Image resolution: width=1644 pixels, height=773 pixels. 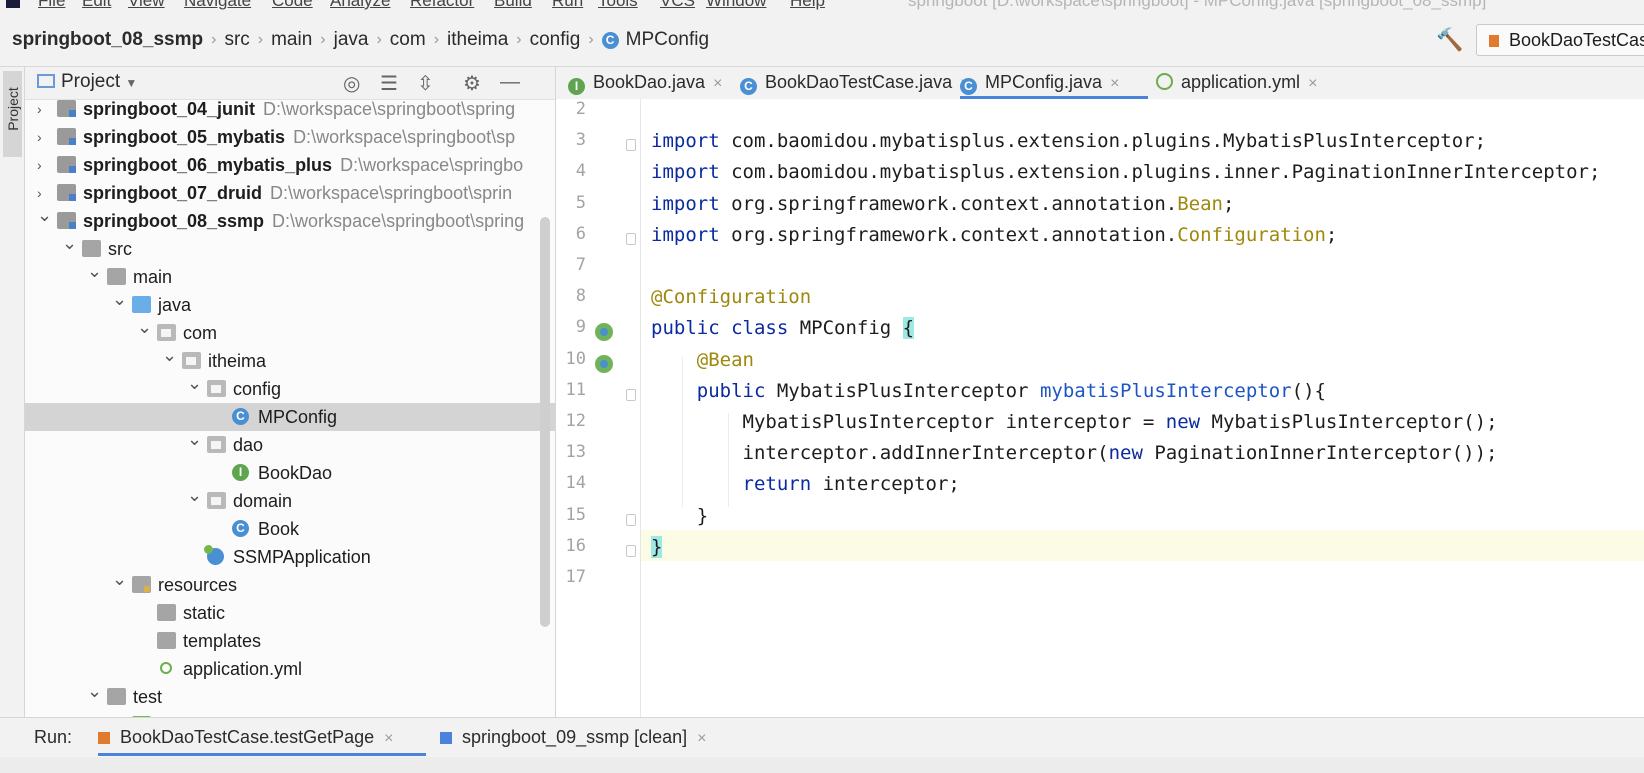 I want to click on tree-item: I BookDao, so click(x=290, y=473).